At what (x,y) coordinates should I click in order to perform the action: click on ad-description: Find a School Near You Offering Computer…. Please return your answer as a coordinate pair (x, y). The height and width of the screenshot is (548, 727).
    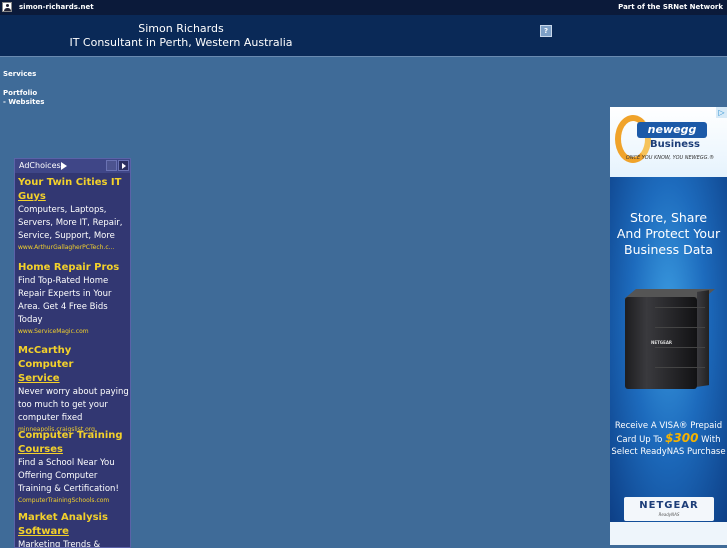
    Looking at the image, I should click on (68, 476).